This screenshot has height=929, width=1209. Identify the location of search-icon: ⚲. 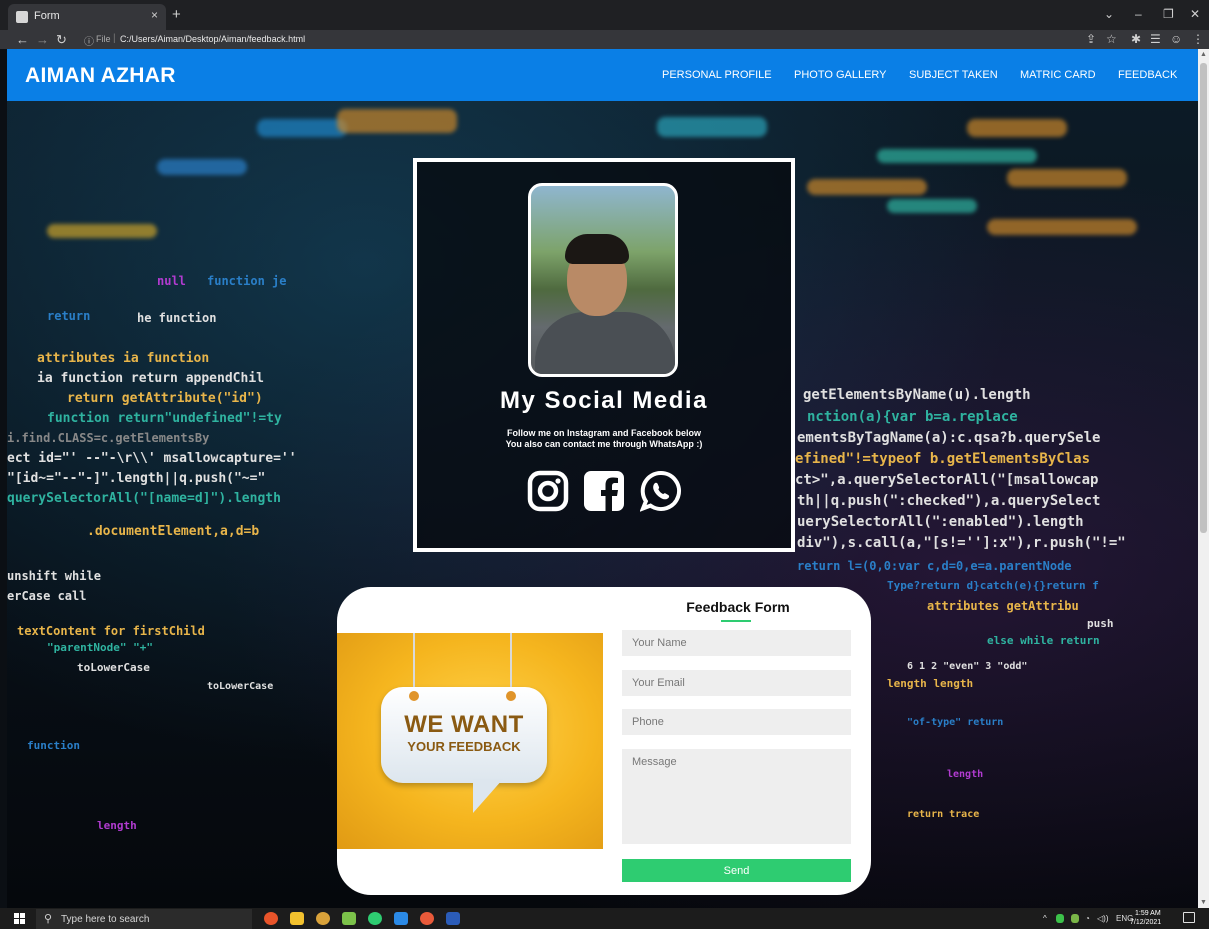
(48, 919).